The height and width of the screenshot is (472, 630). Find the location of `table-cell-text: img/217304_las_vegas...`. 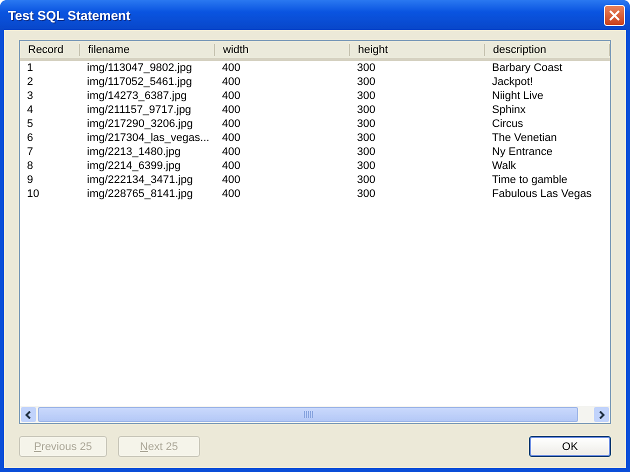

table-cell-text: img/217304_las_vegas... is located at coordinates (148, 138).